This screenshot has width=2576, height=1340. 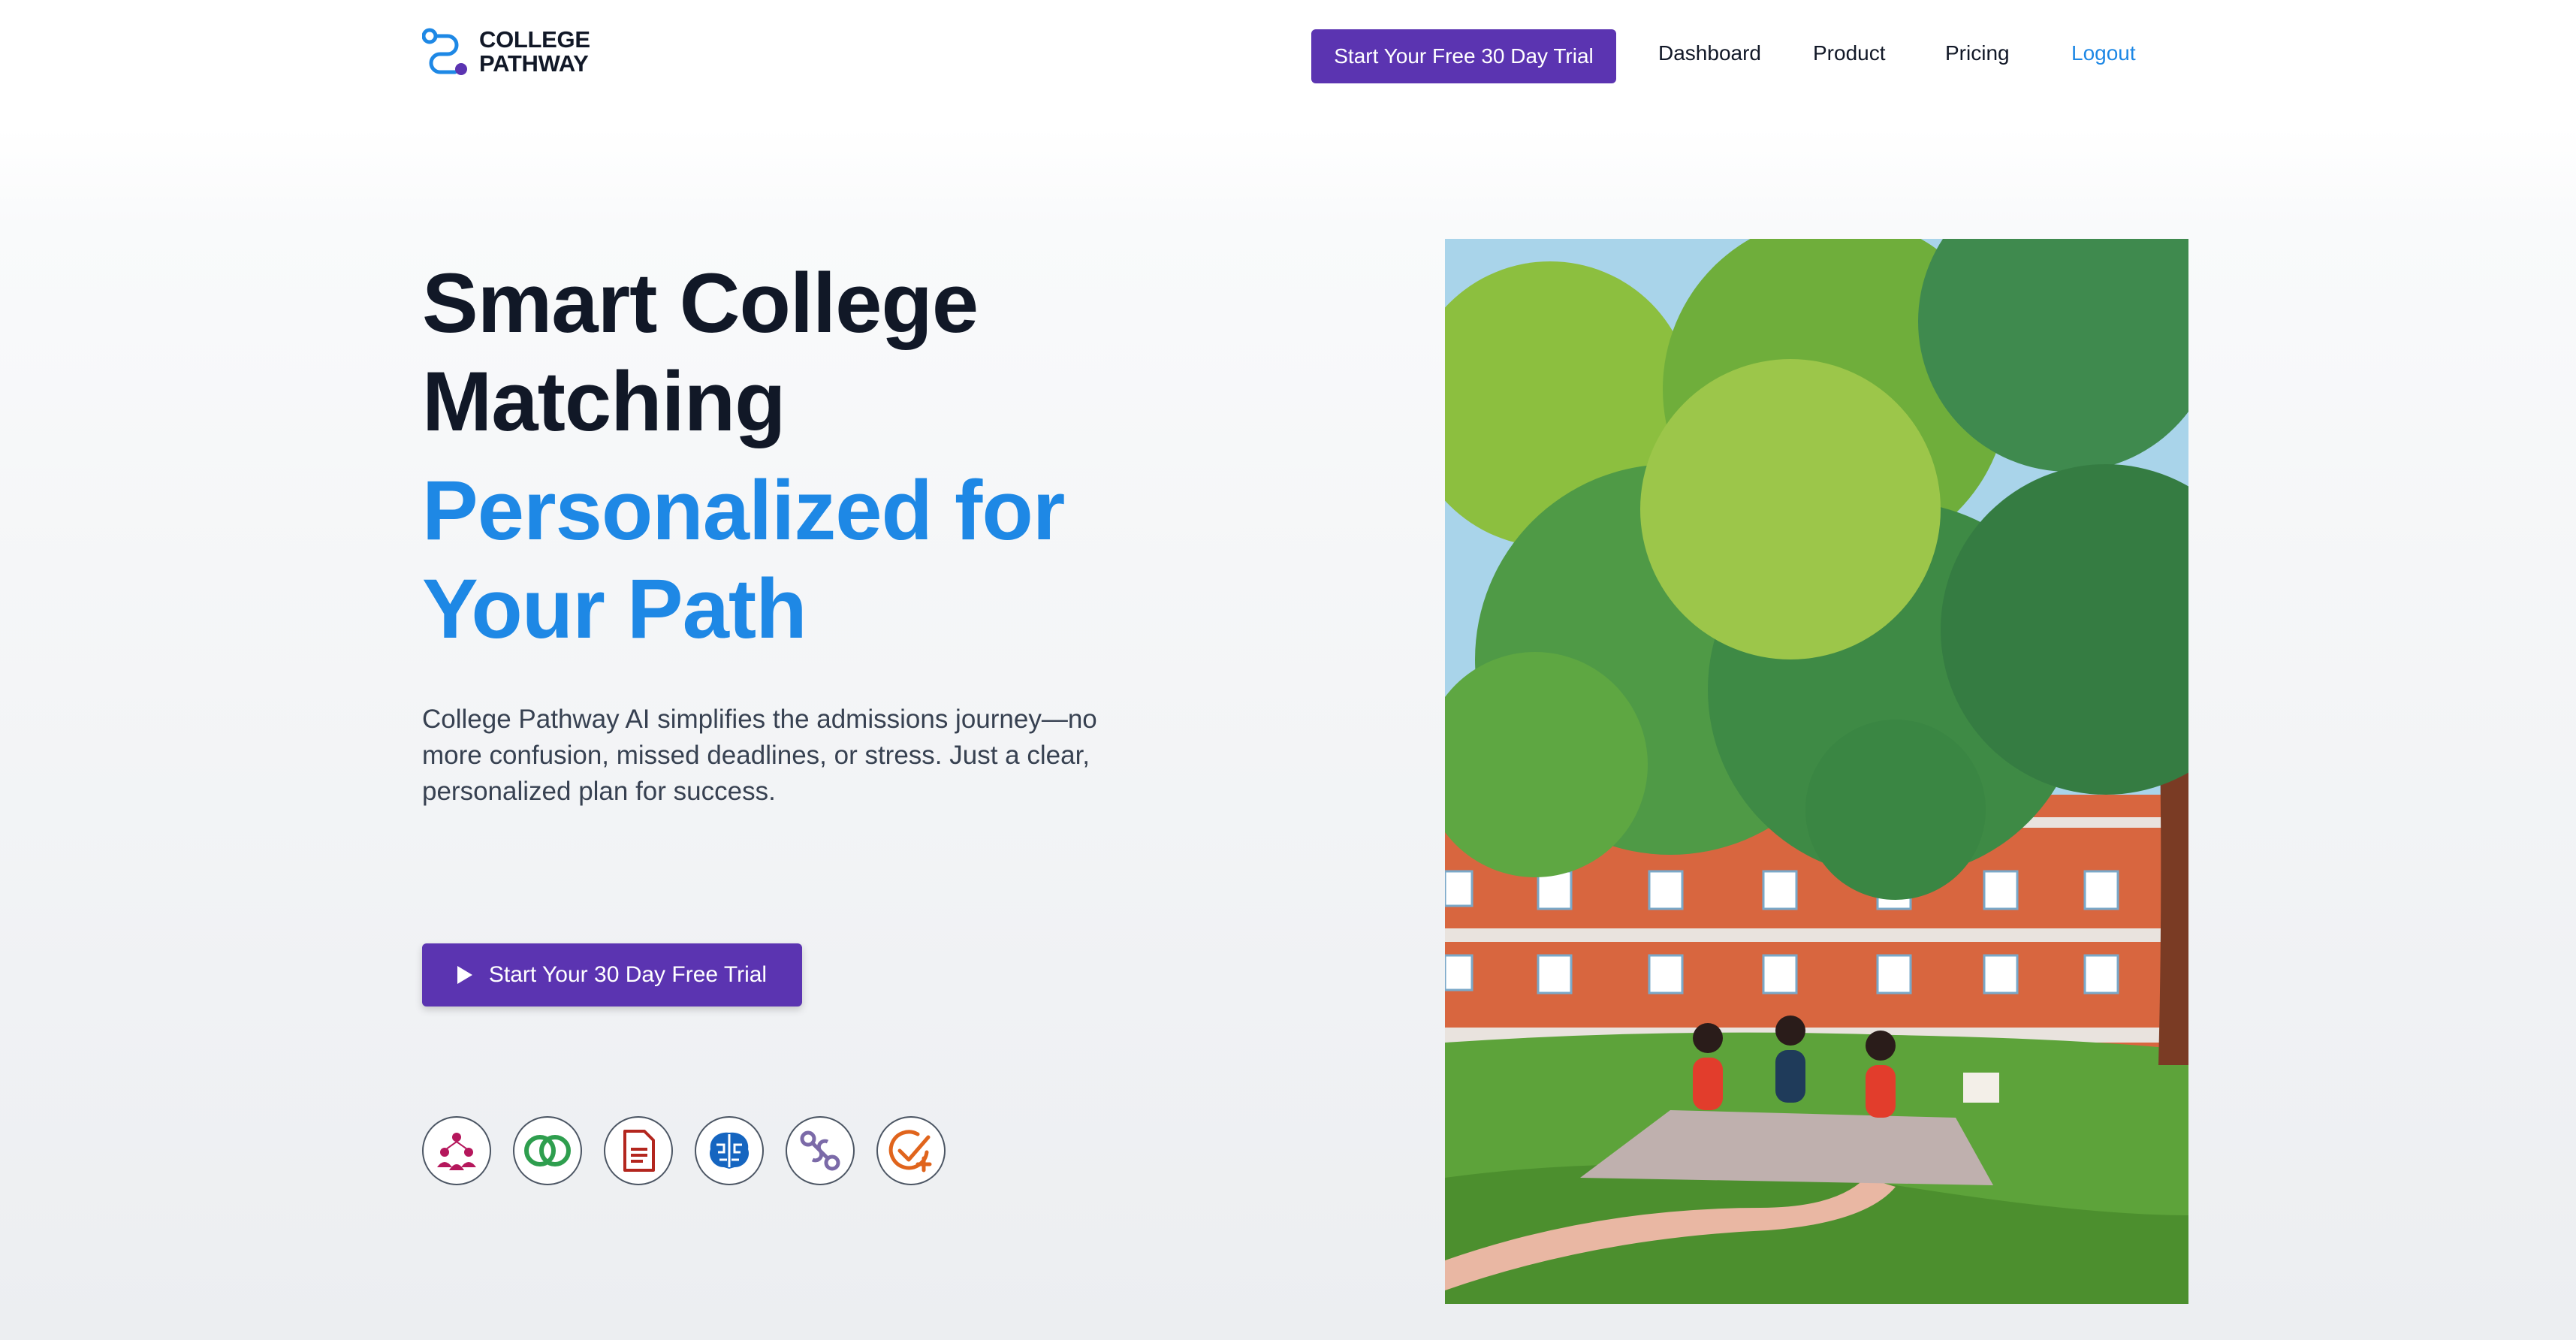 I want to click on feature-icons-row, so click(x=684, y=1150).